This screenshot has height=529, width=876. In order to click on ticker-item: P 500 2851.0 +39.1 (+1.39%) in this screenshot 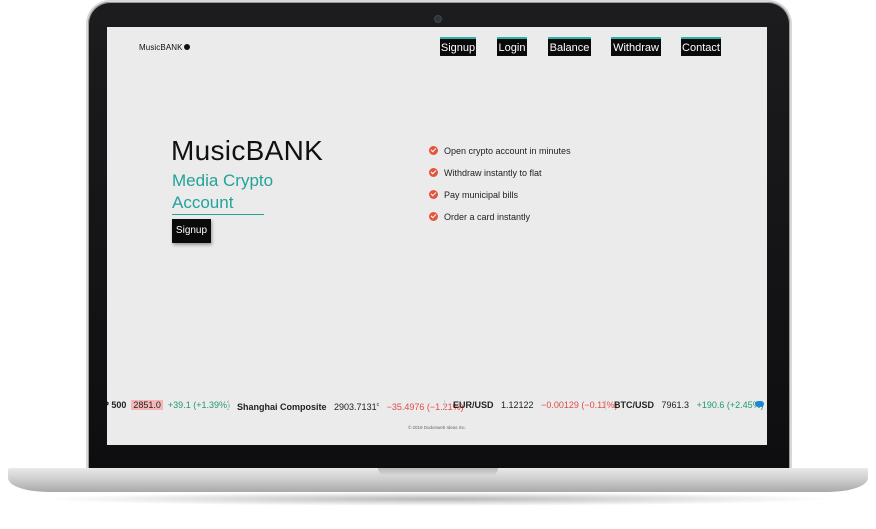, I will do `click(168, 405)`.